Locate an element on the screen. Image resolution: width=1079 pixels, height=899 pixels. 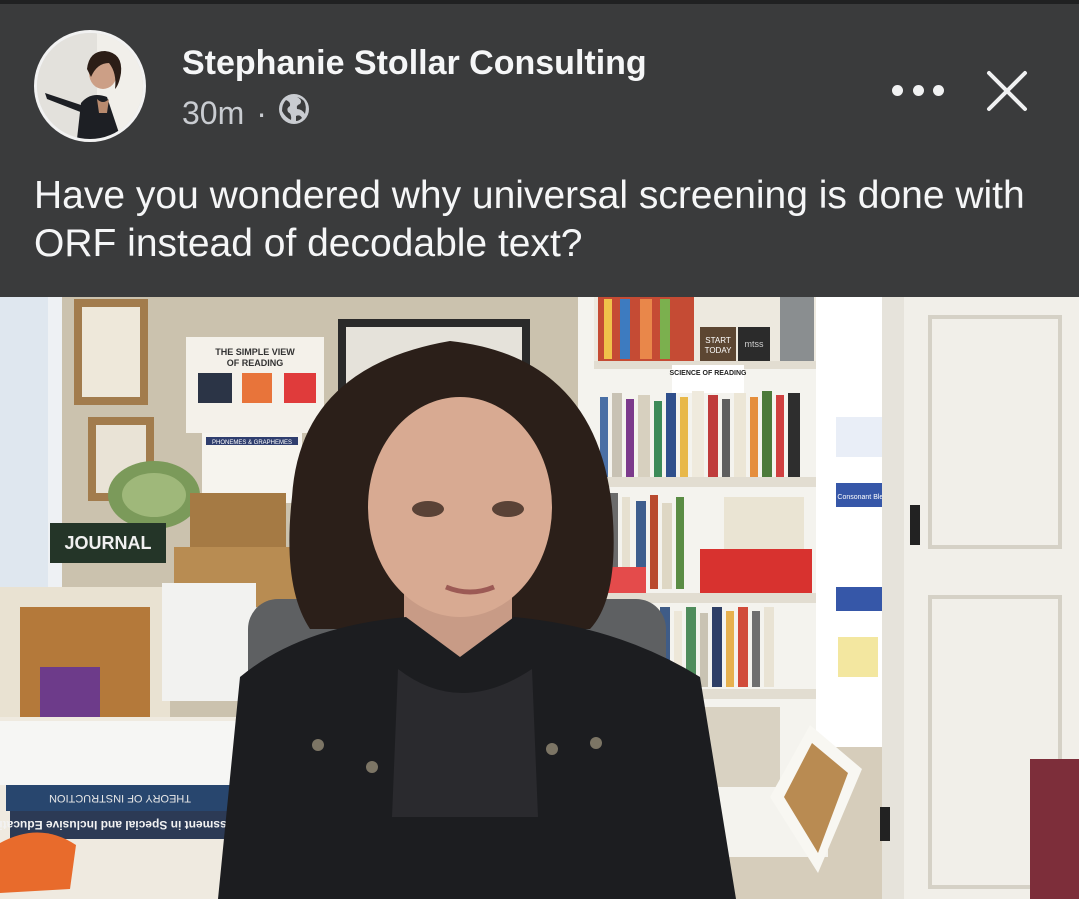
more-options-button is located at coordinates (918, 90).